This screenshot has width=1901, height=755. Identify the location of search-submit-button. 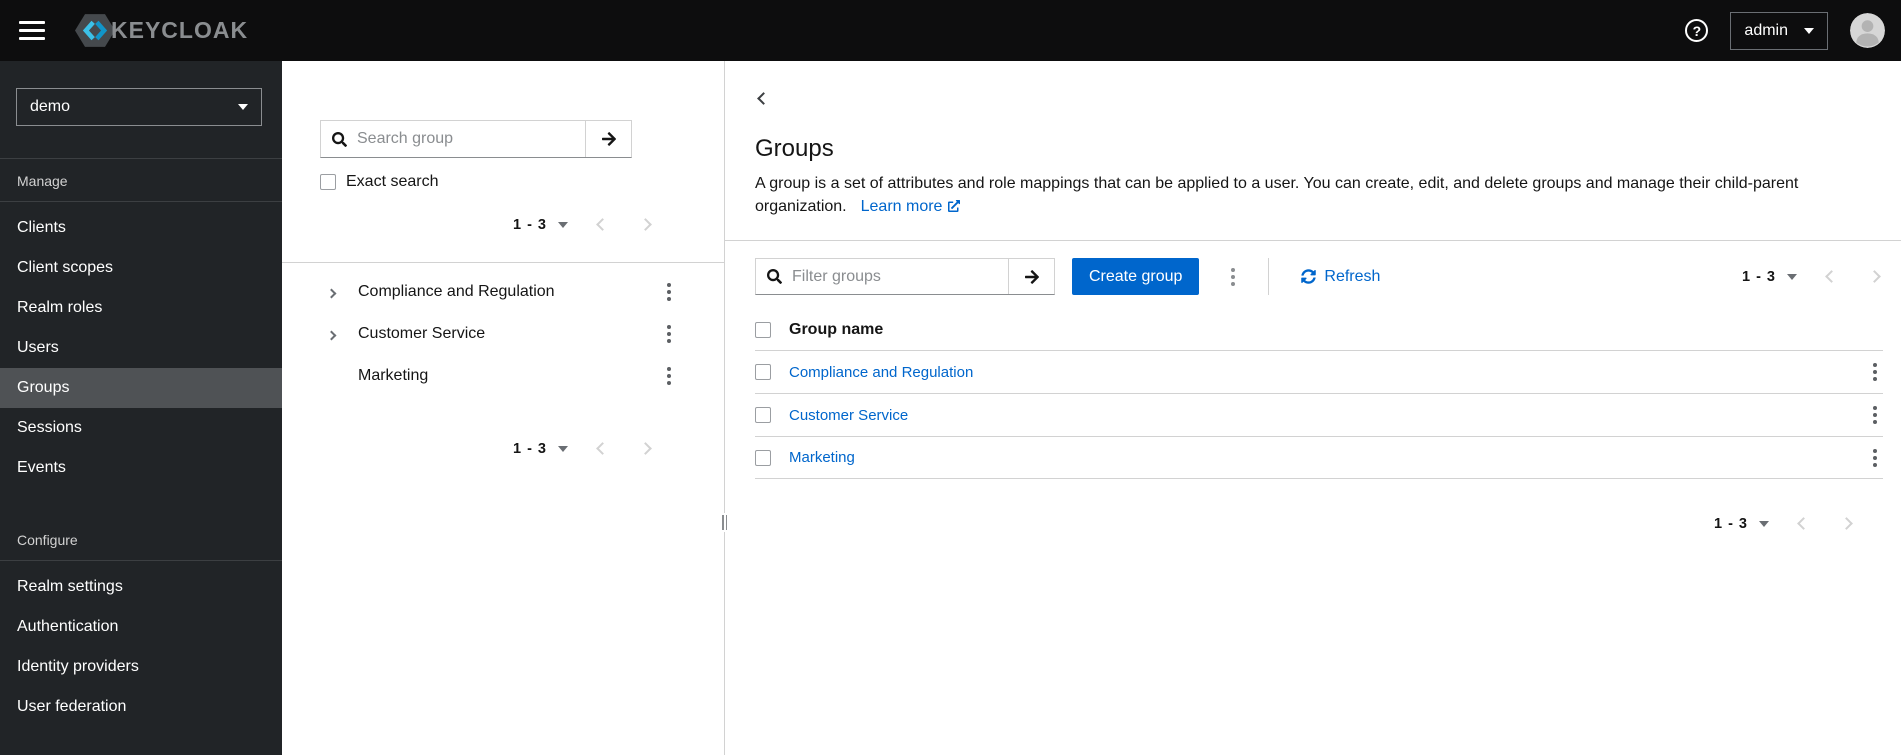
(608, 139).